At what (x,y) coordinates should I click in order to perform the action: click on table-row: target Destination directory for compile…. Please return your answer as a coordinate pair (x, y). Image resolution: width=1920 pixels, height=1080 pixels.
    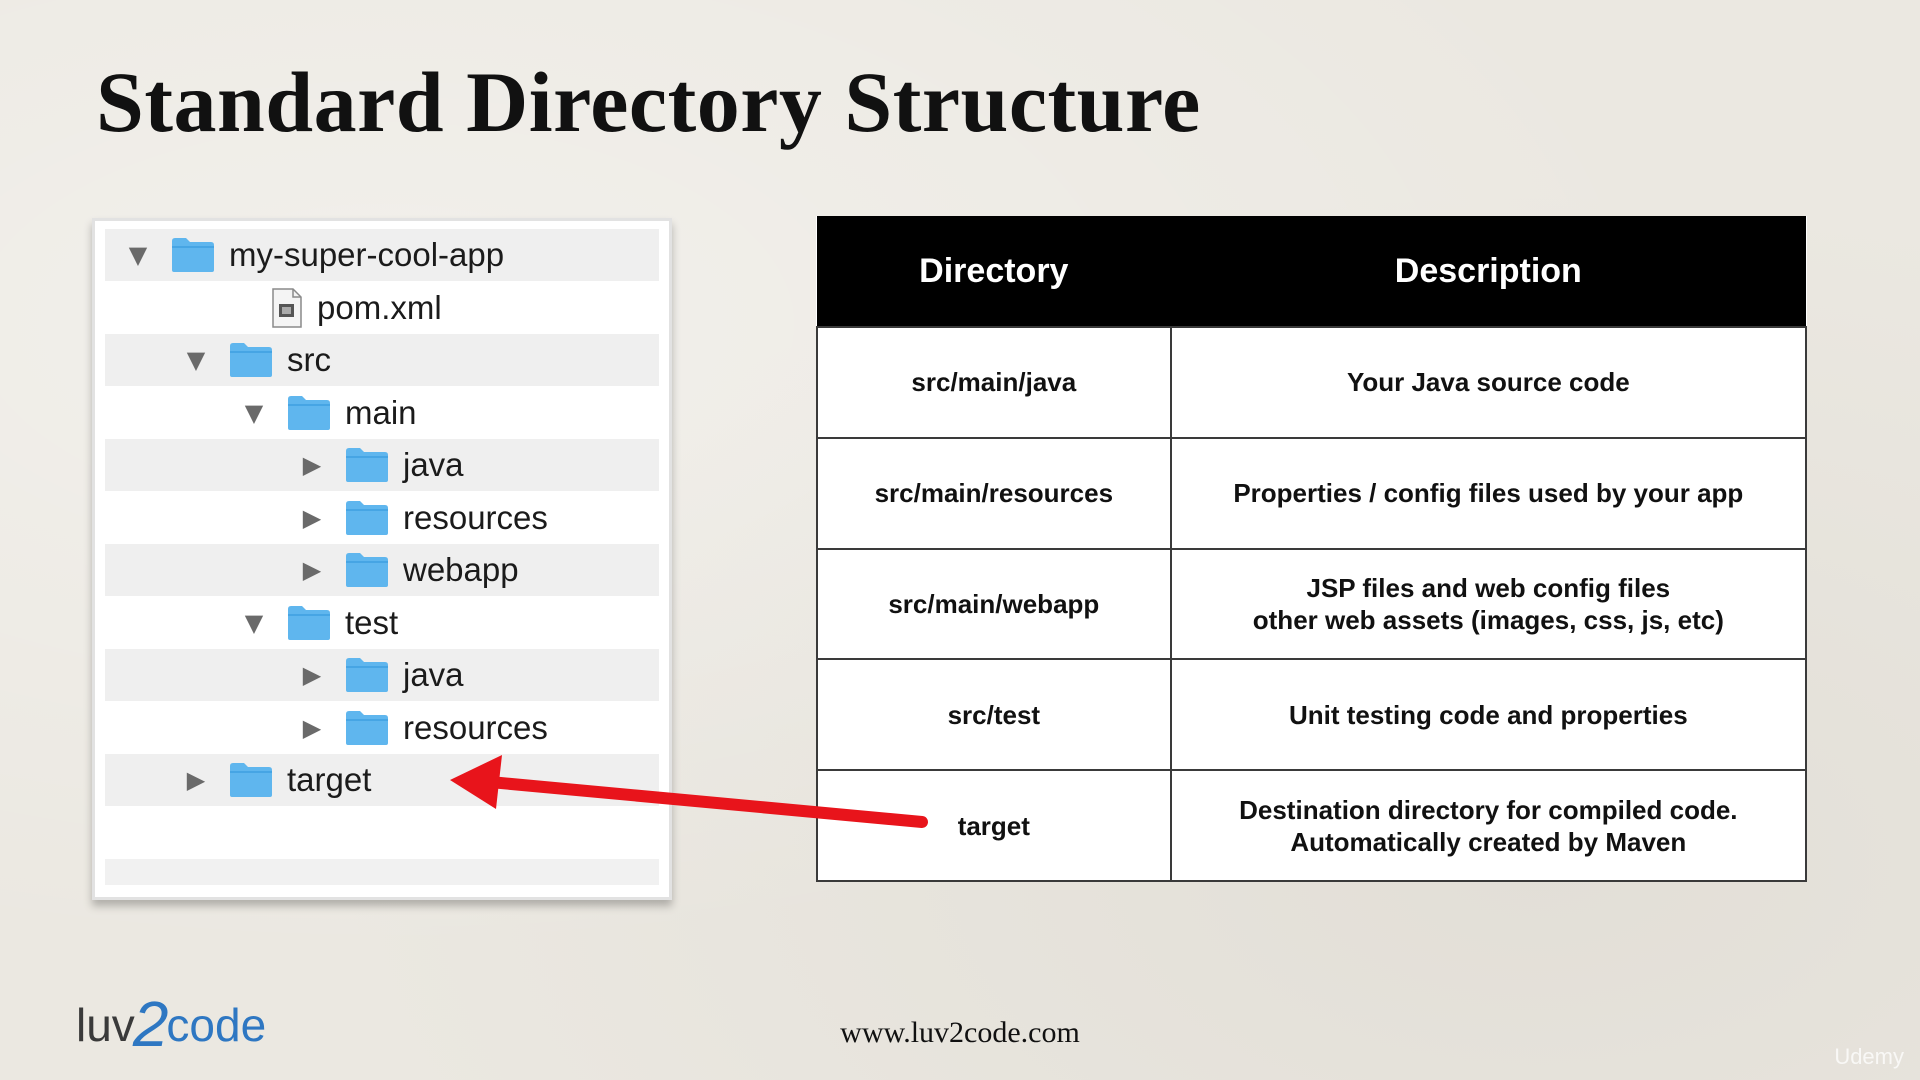
    Looking at the image, I should click on (1312, 825).